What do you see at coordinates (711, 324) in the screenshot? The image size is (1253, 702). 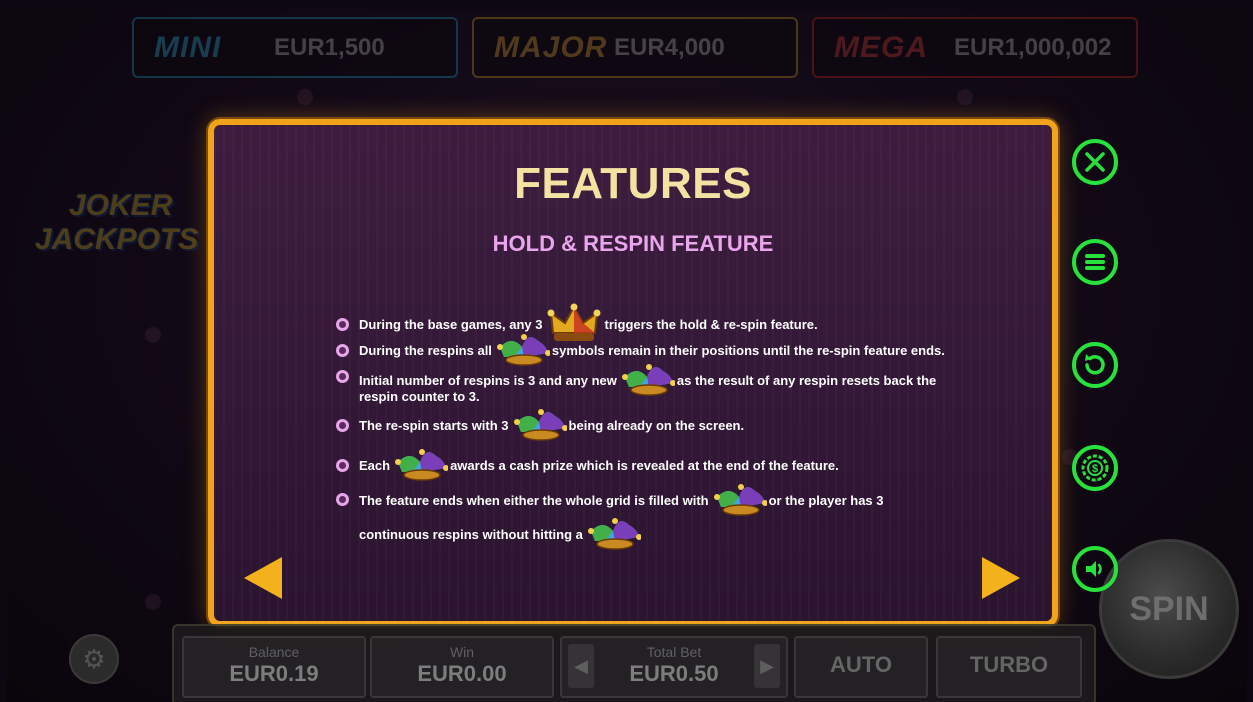 I see `bullet-text: triggers the hold & re-spin feature.` at bounding box center [711, 324].